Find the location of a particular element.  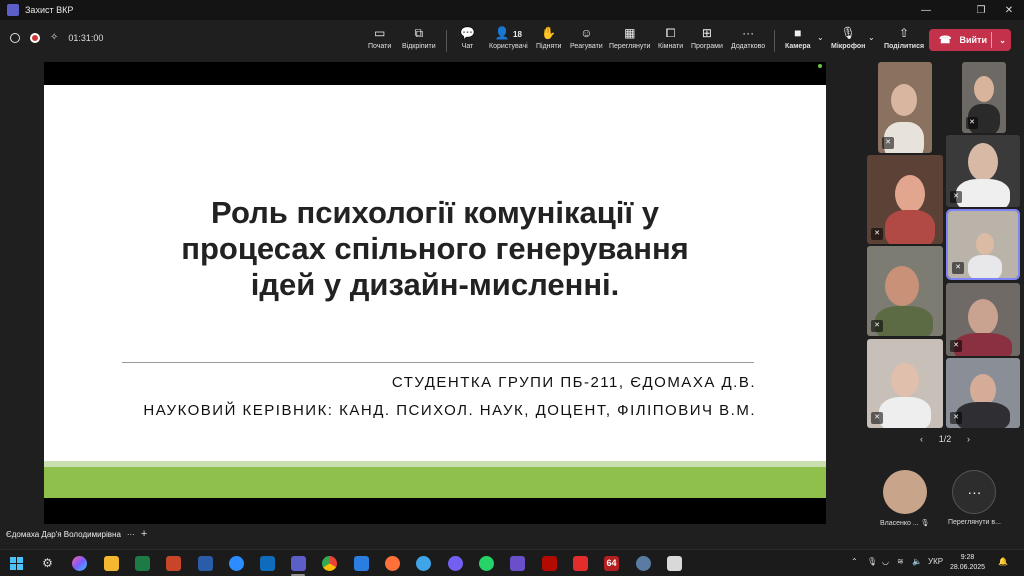

microphone-icon: 🎙 is located at coordinates (848, 33).